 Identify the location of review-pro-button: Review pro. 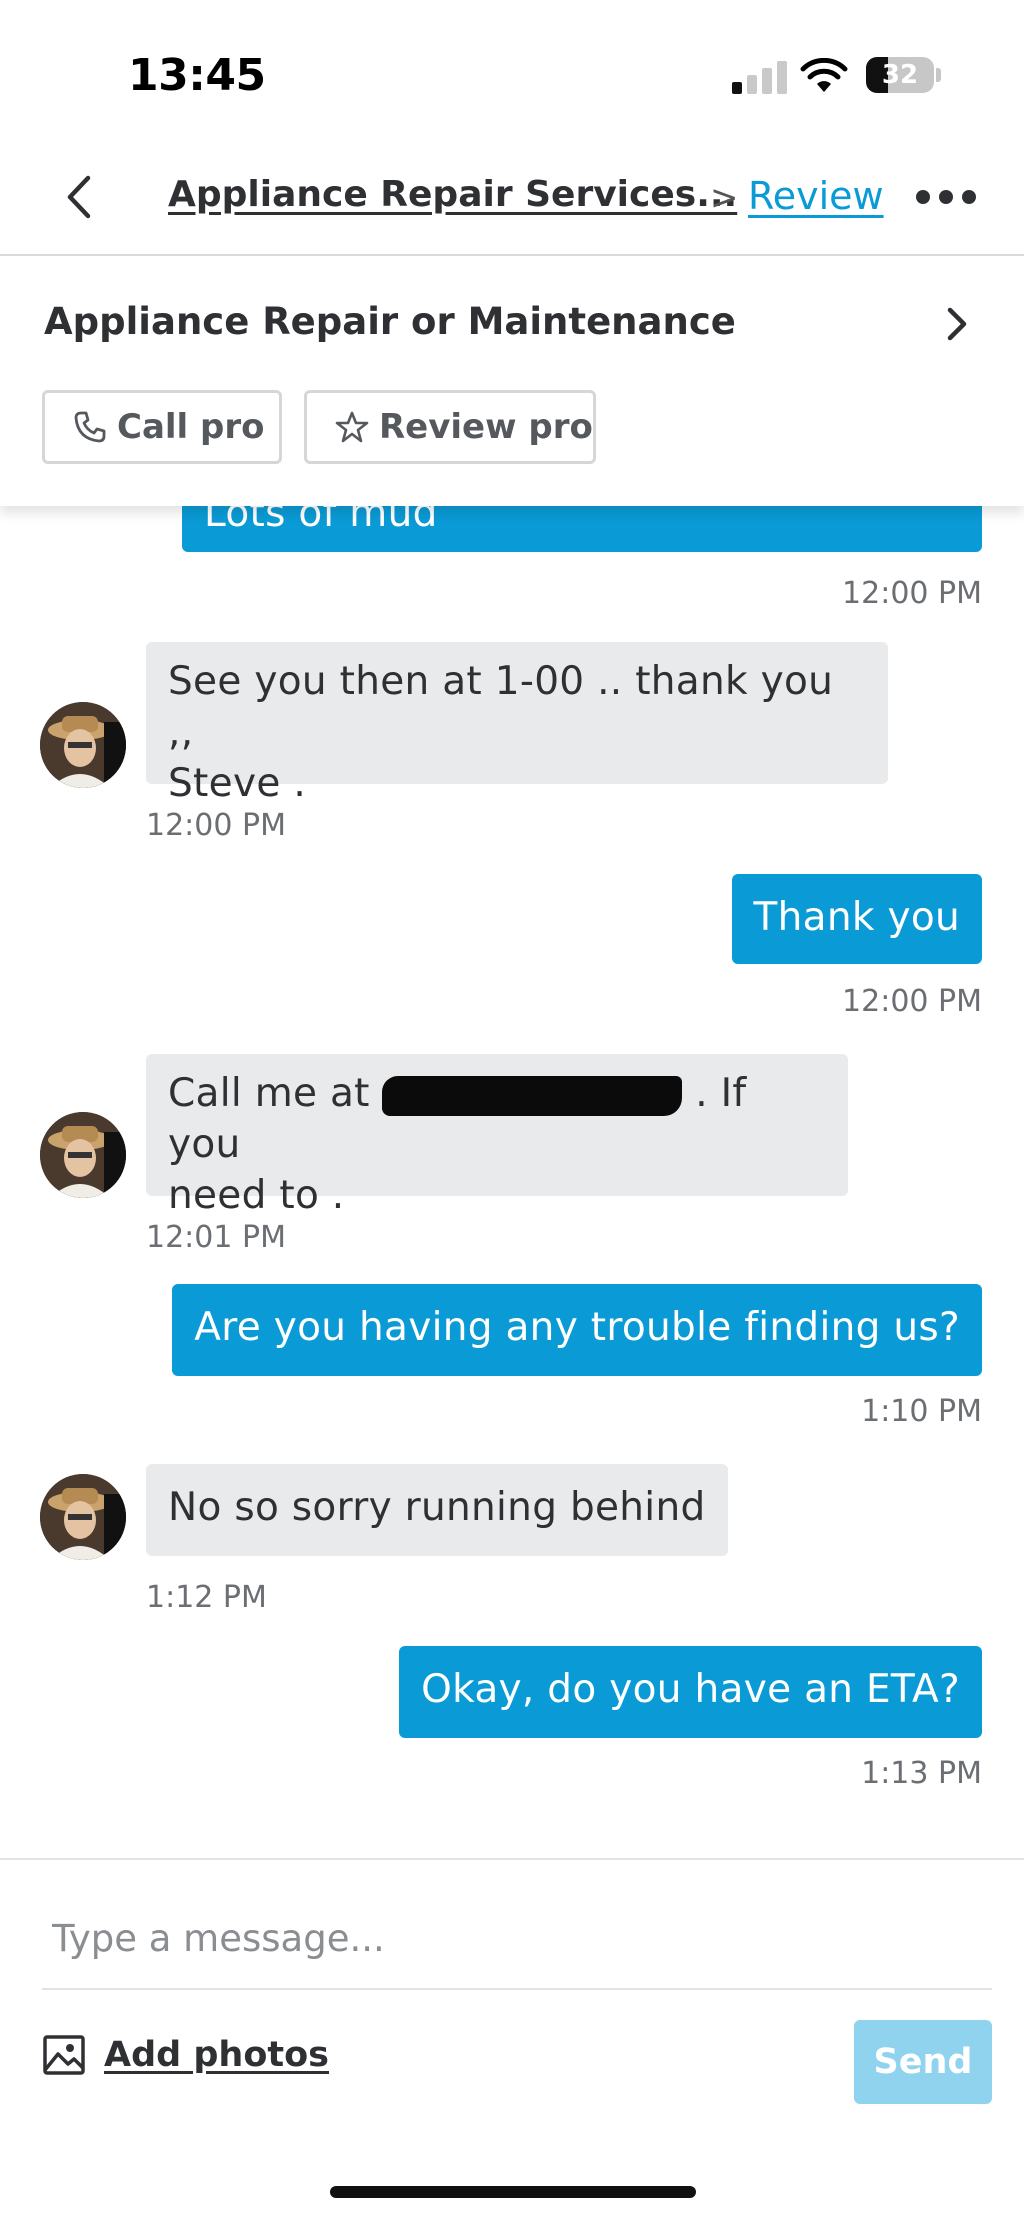
(450, 427).